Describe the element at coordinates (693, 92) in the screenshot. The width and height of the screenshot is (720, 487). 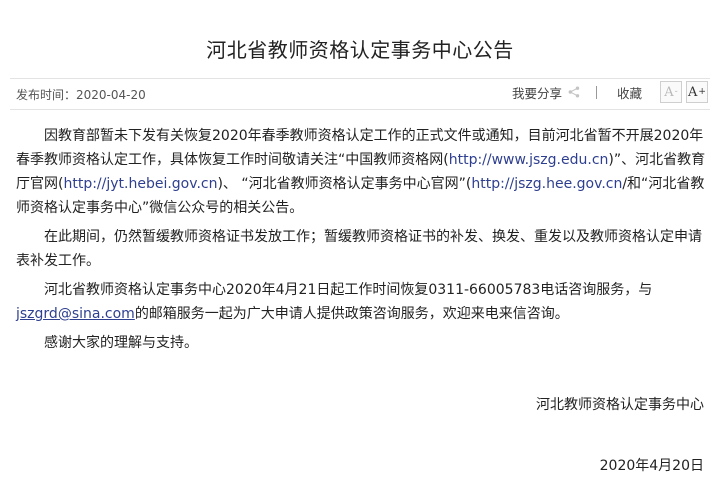
I see `font-larger-icon: A` at that location.